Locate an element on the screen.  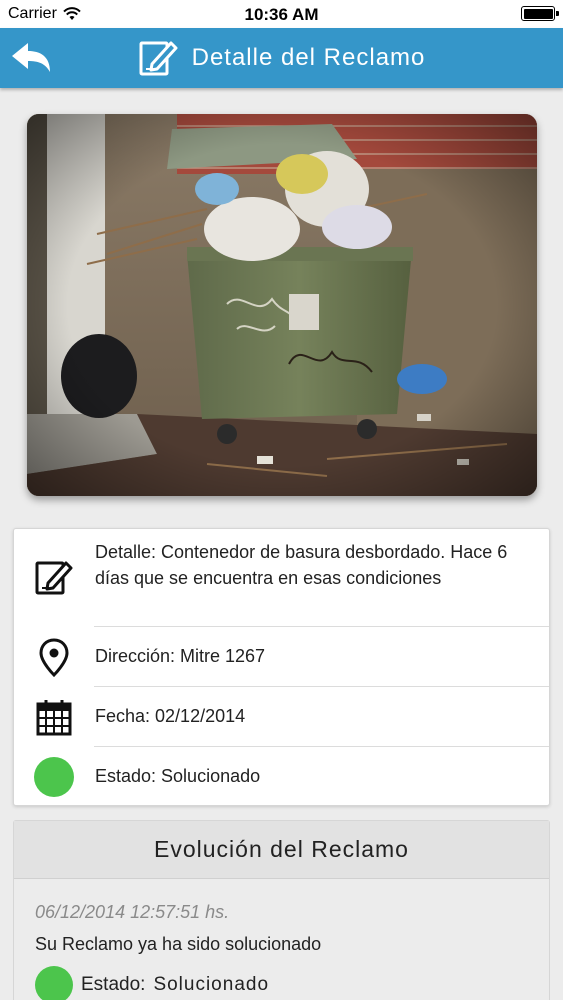
status-bar: Carrier 10:36 AM is located at coordinates (281, 14).